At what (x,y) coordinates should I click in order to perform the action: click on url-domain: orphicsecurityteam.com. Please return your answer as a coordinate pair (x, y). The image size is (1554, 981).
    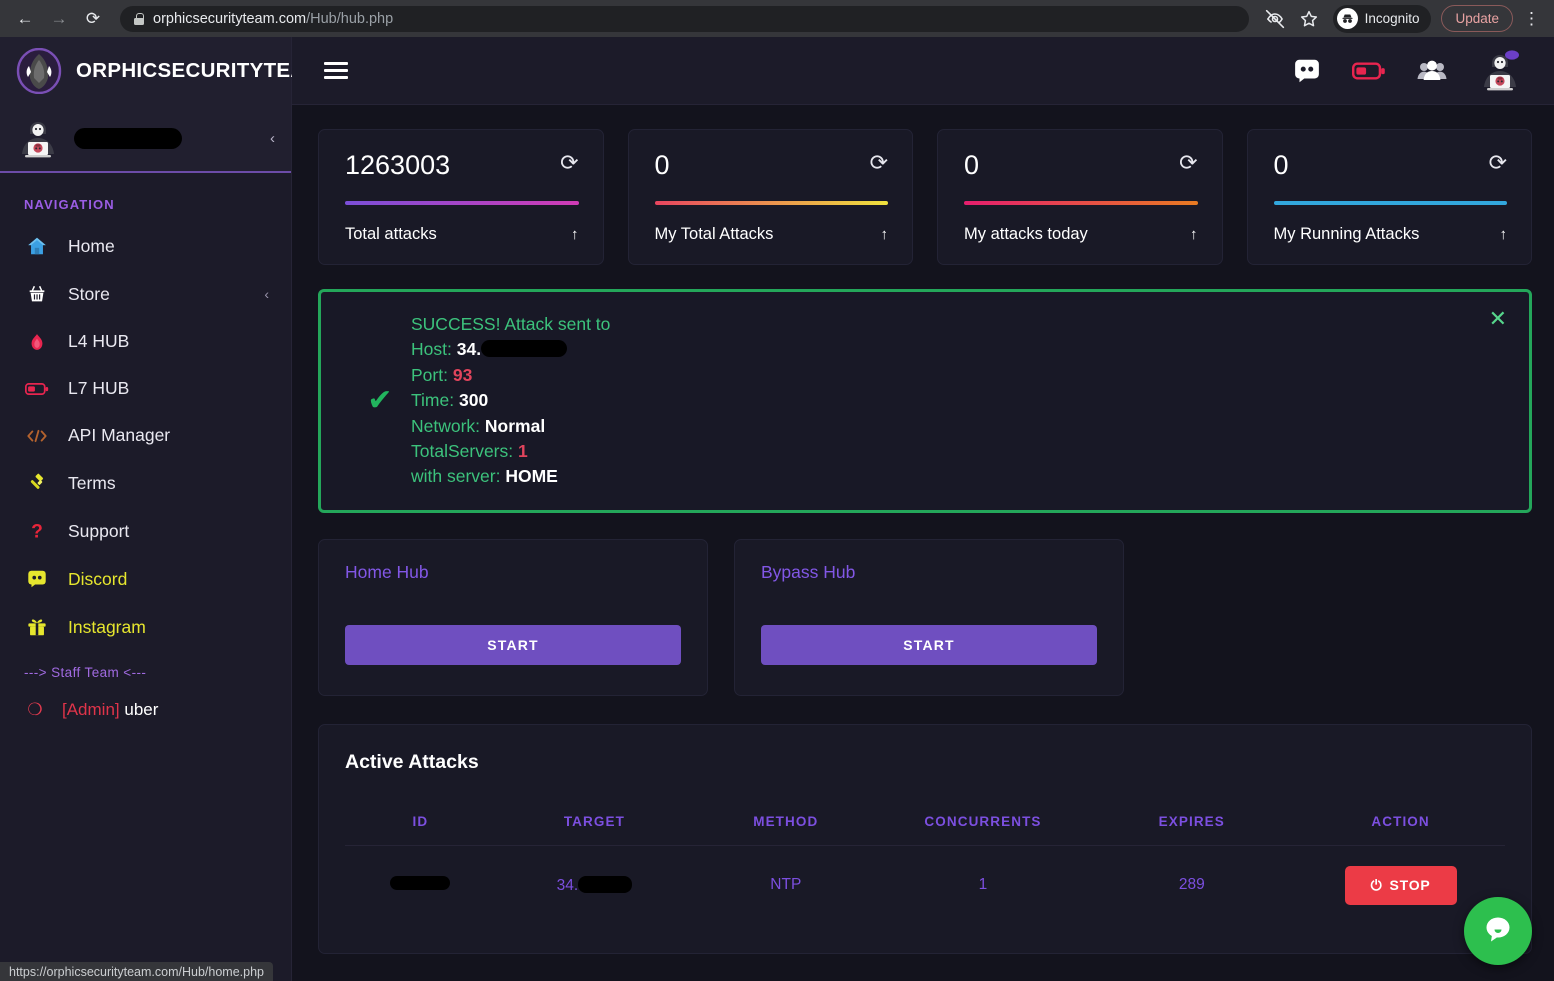
    Looking at the image, I should click on (230, 18).